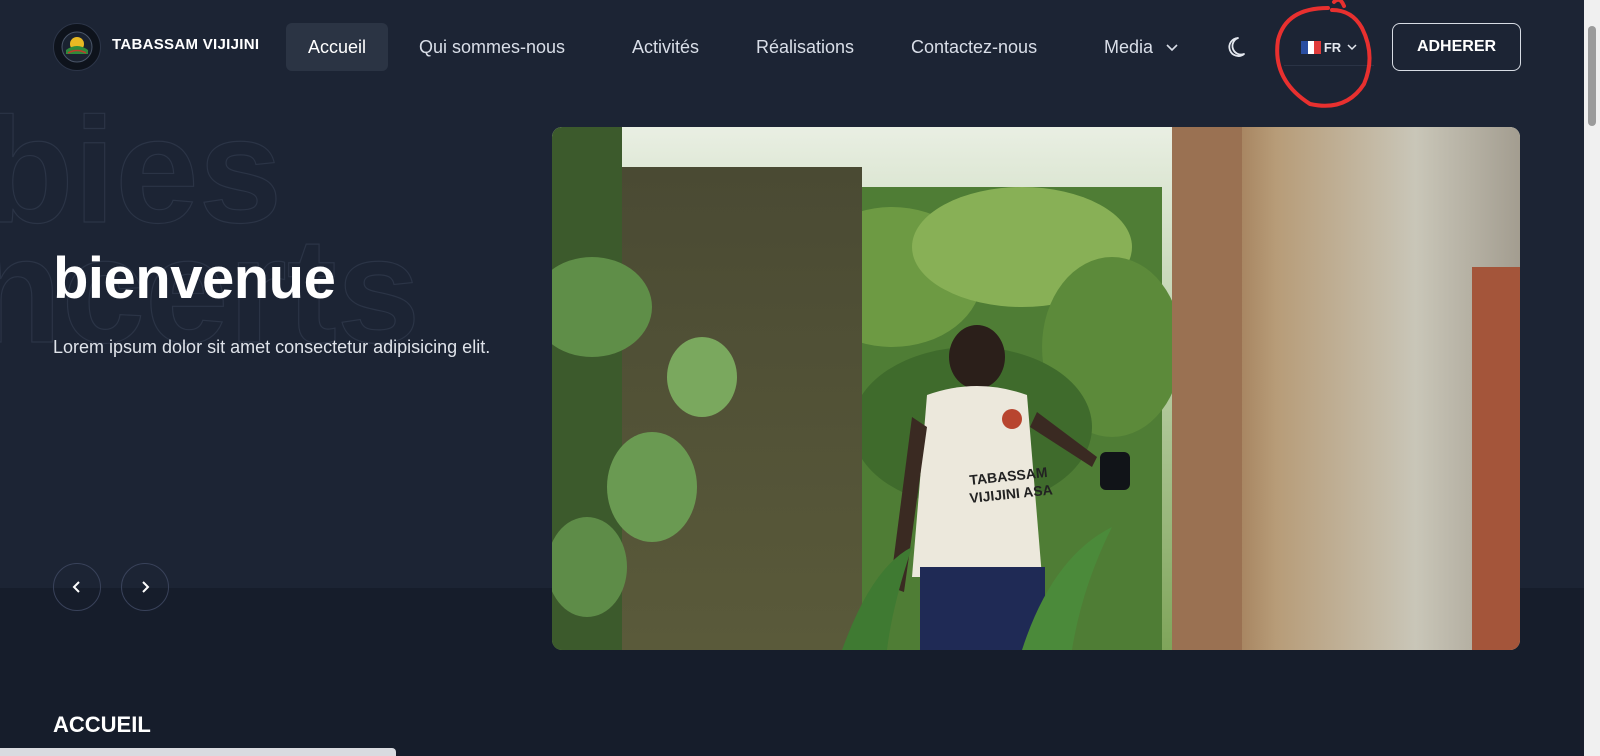 This screenshot has height=756, width=1600. I want to click on status-bar, so click(198, 752).